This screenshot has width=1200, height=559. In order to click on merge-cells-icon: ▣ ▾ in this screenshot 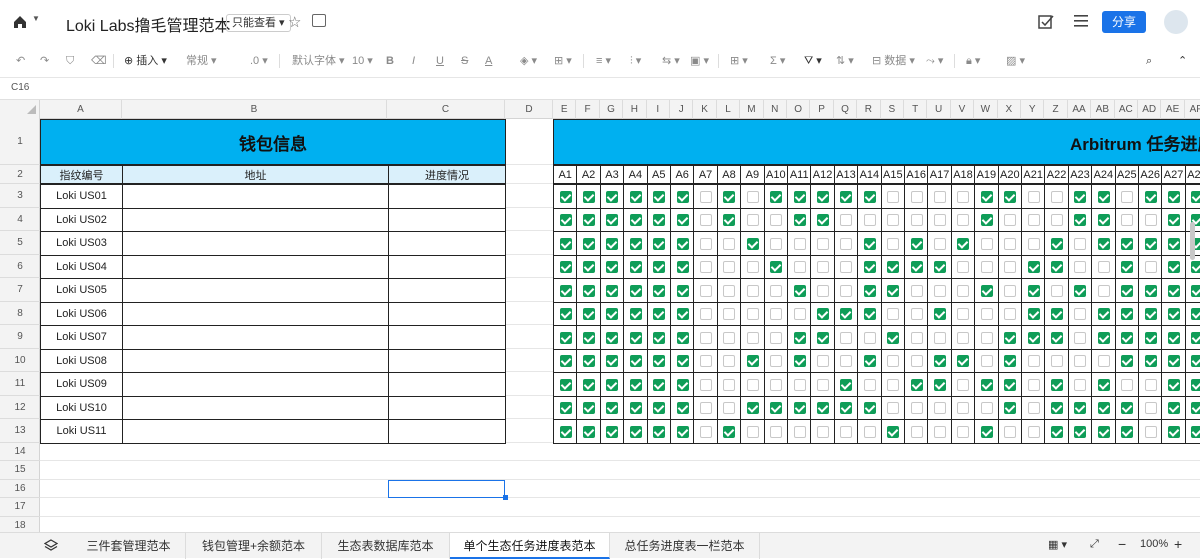, I will do `click(699, 61)`.